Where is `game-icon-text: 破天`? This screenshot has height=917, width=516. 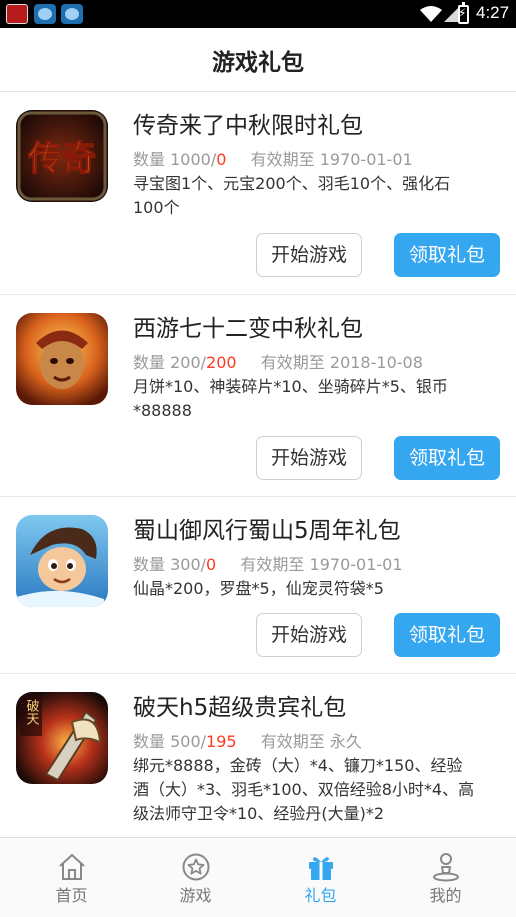
game-icon-text: 破天 is located at coordinates (32, 712).